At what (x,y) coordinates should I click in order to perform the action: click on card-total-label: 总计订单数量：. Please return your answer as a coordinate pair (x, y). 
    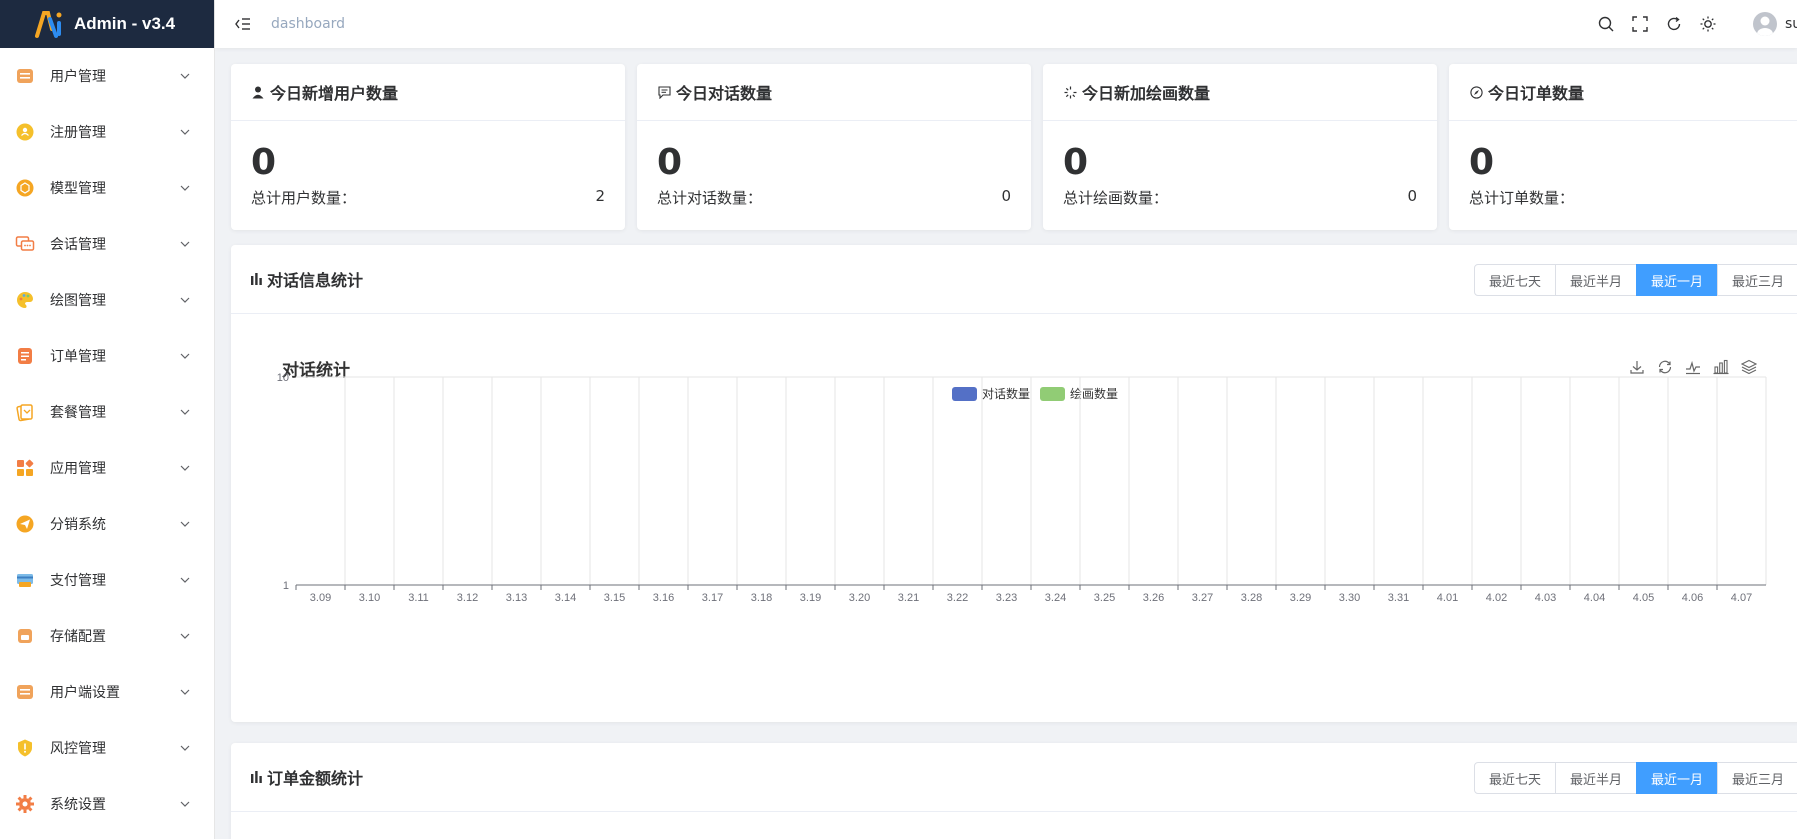
    Looking at the image, I should click on (1522, 198).